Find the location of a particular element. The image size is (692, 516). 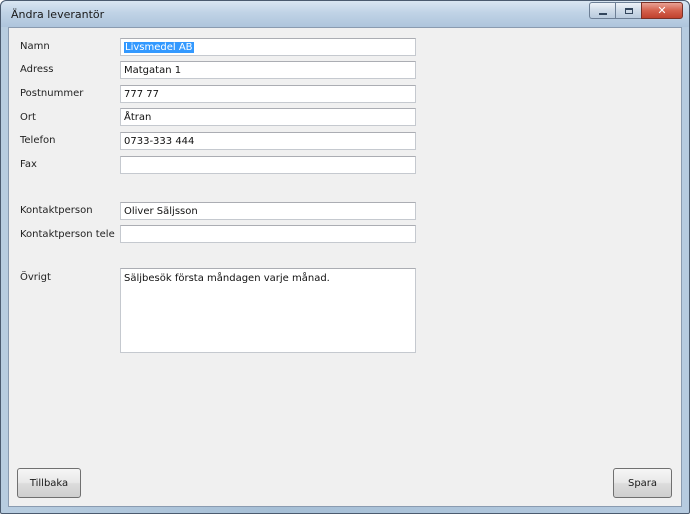

name-field-selected-text: Livsmedel AB is located at coordinates (159, 47).